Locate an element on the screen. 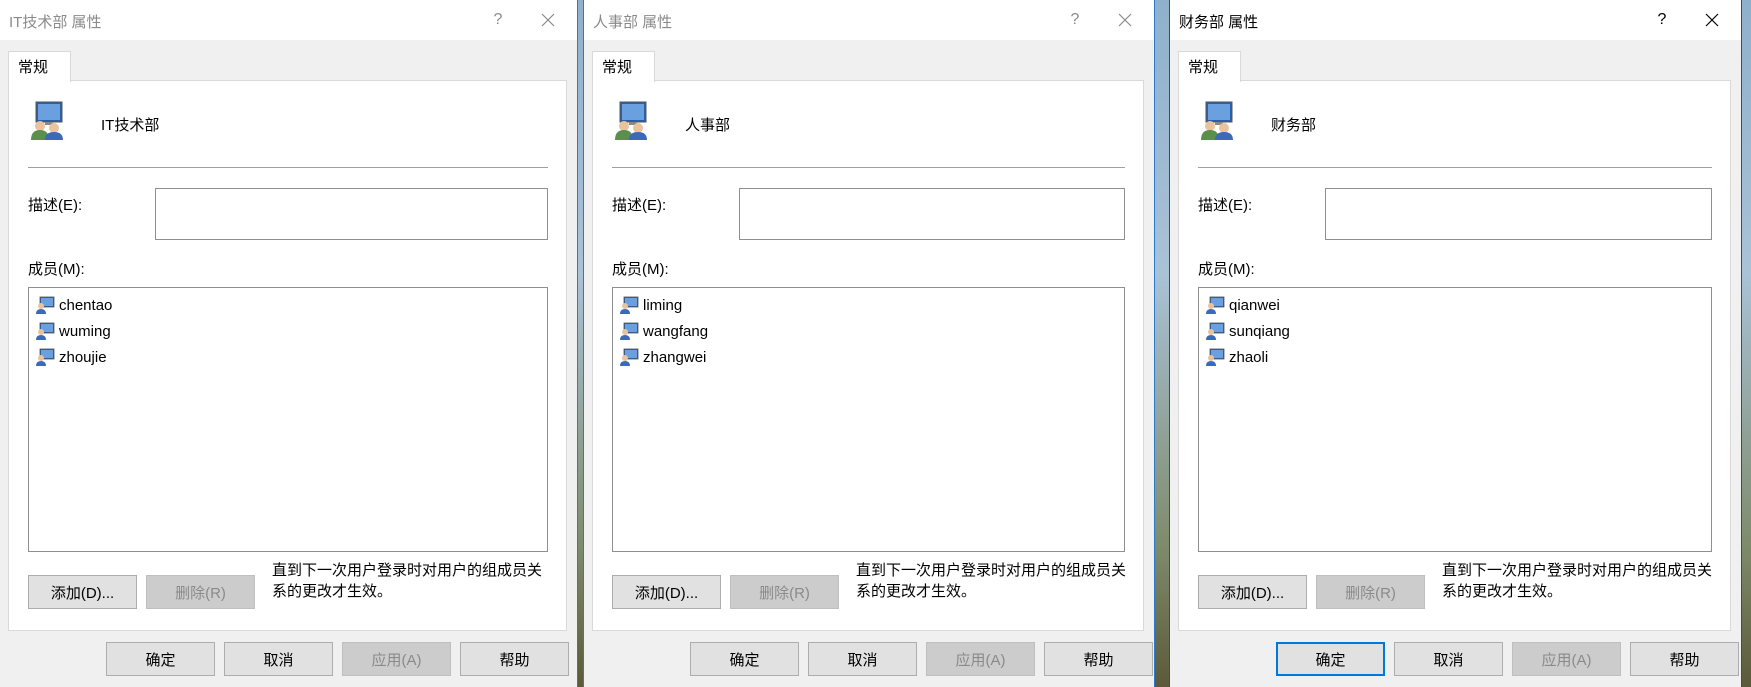  member-name: sunqiang is located at coordinates (1259, 331).